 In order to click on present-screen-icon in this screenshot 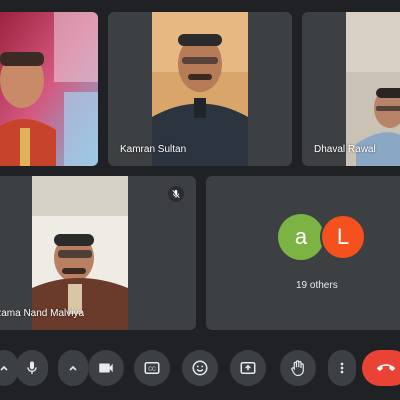, I will do `click(248, 368)`.